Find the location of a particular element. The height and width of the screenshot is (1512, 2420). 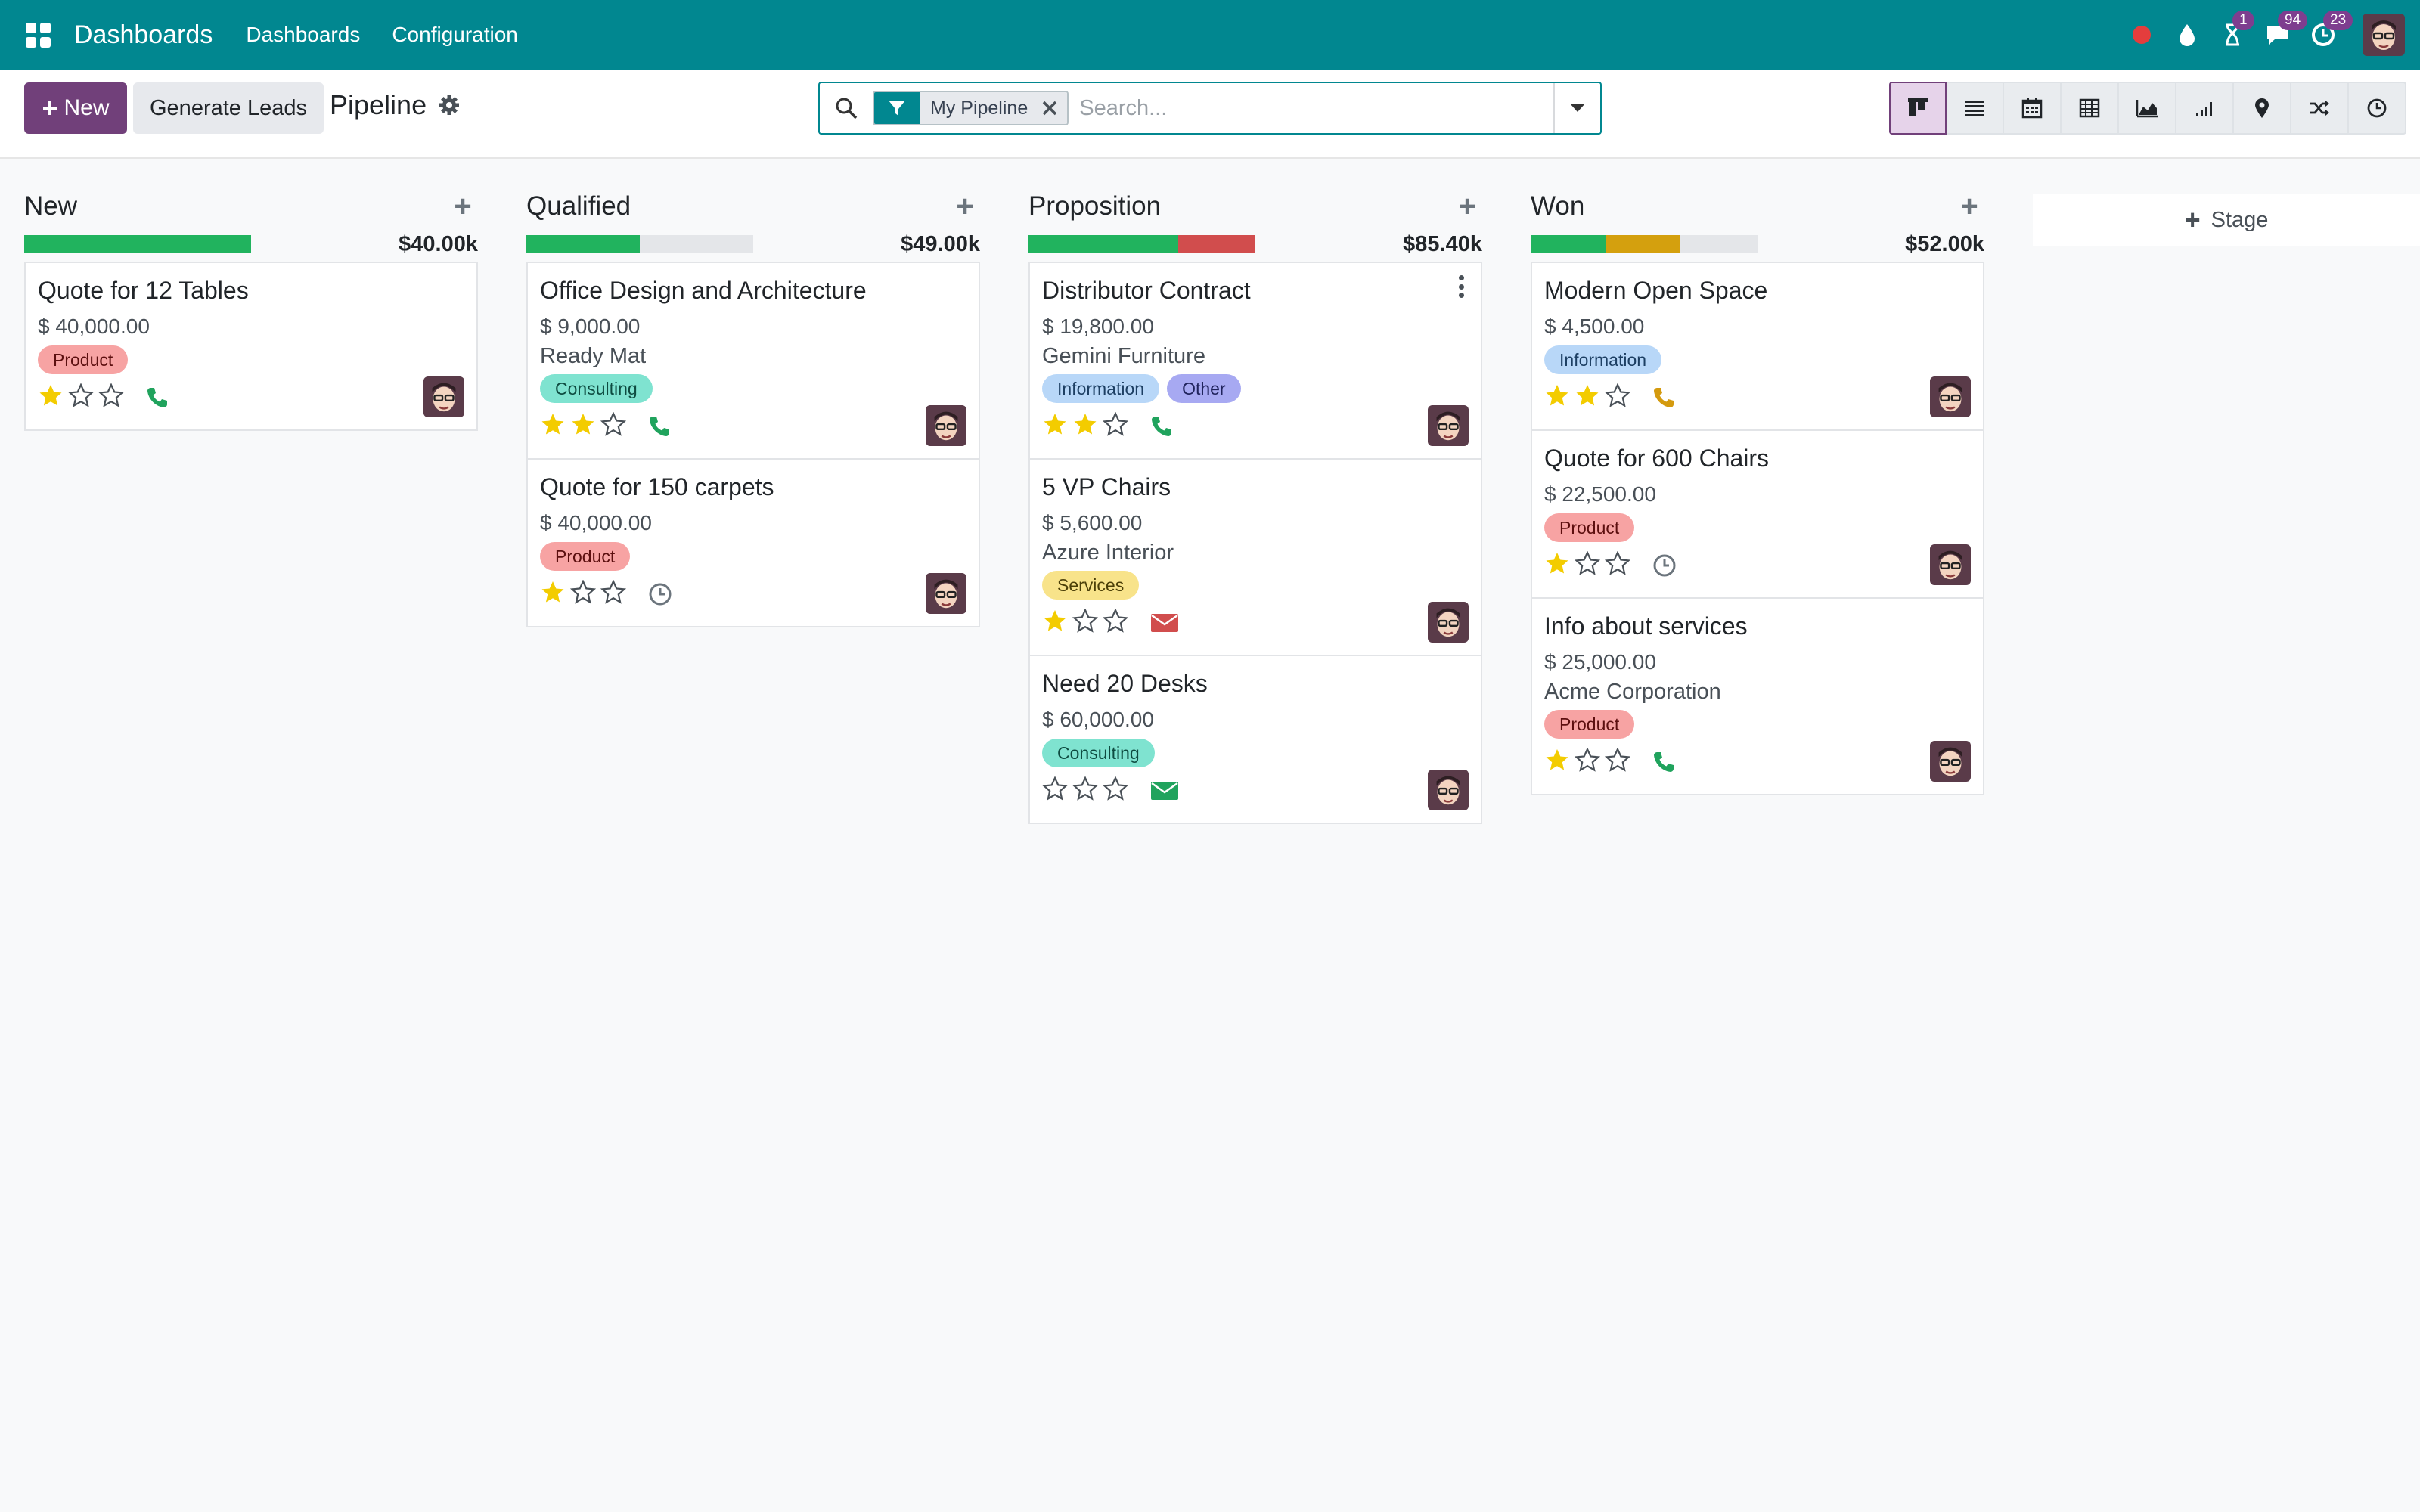

column-title: Qualified is located at coordinates (578, 206).